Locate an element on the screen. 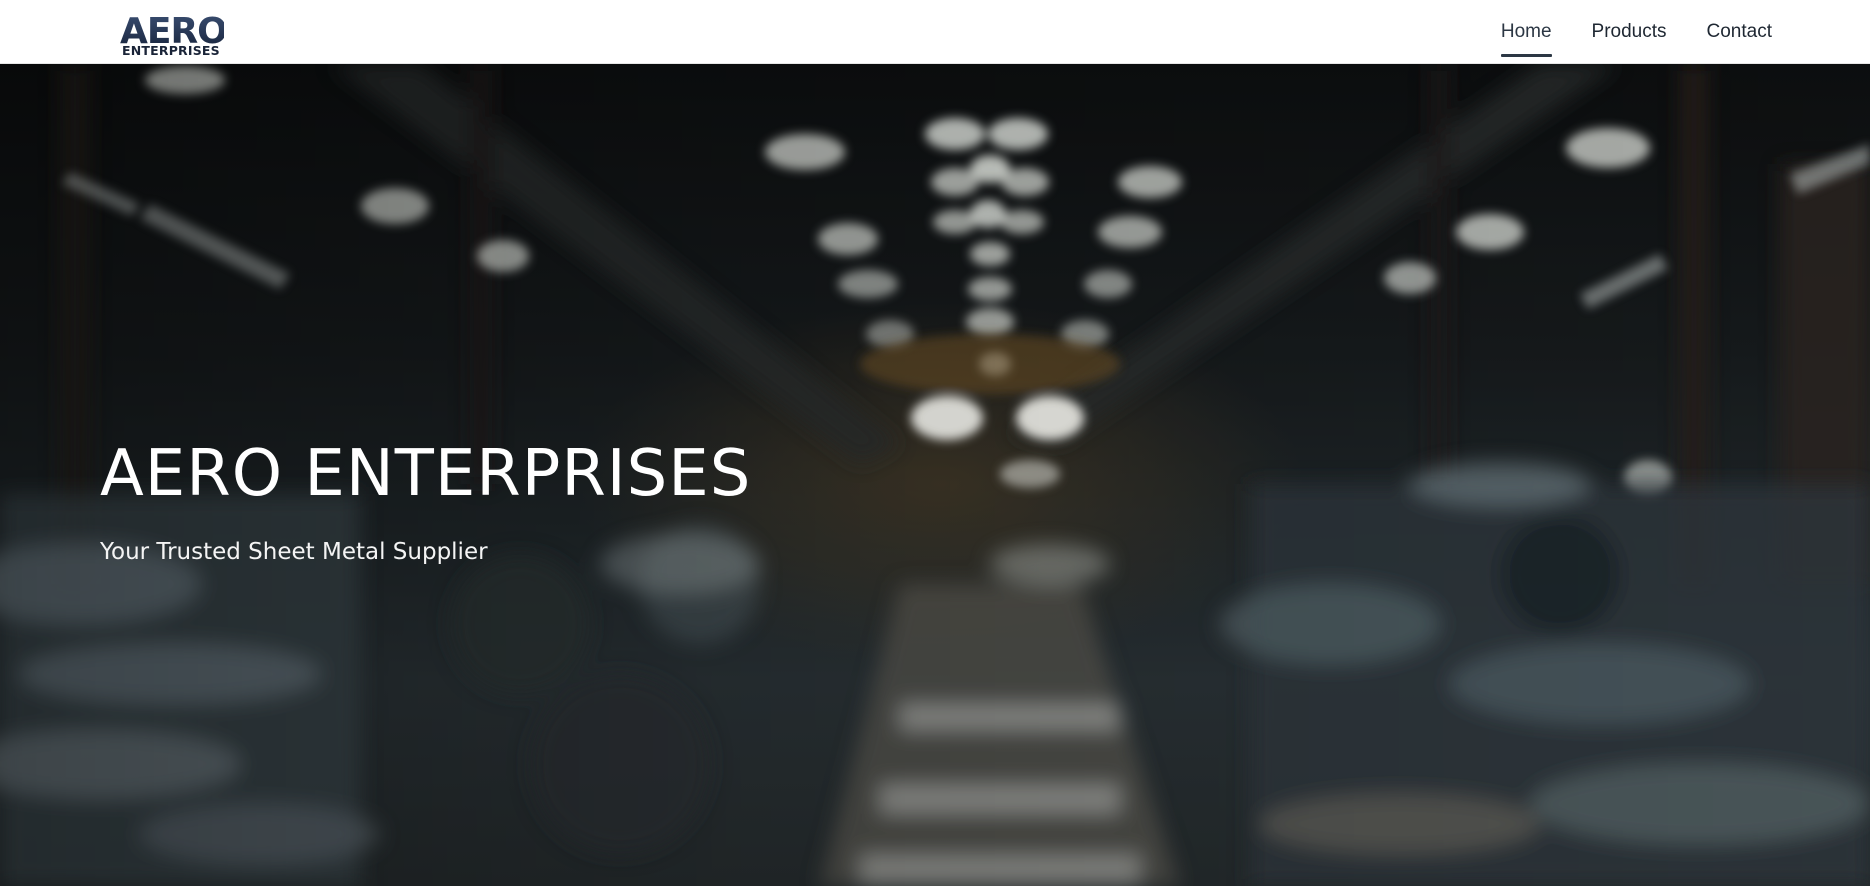 The image size is (1870, 886). nav-home: Home is located at coordinates (1526, 32).